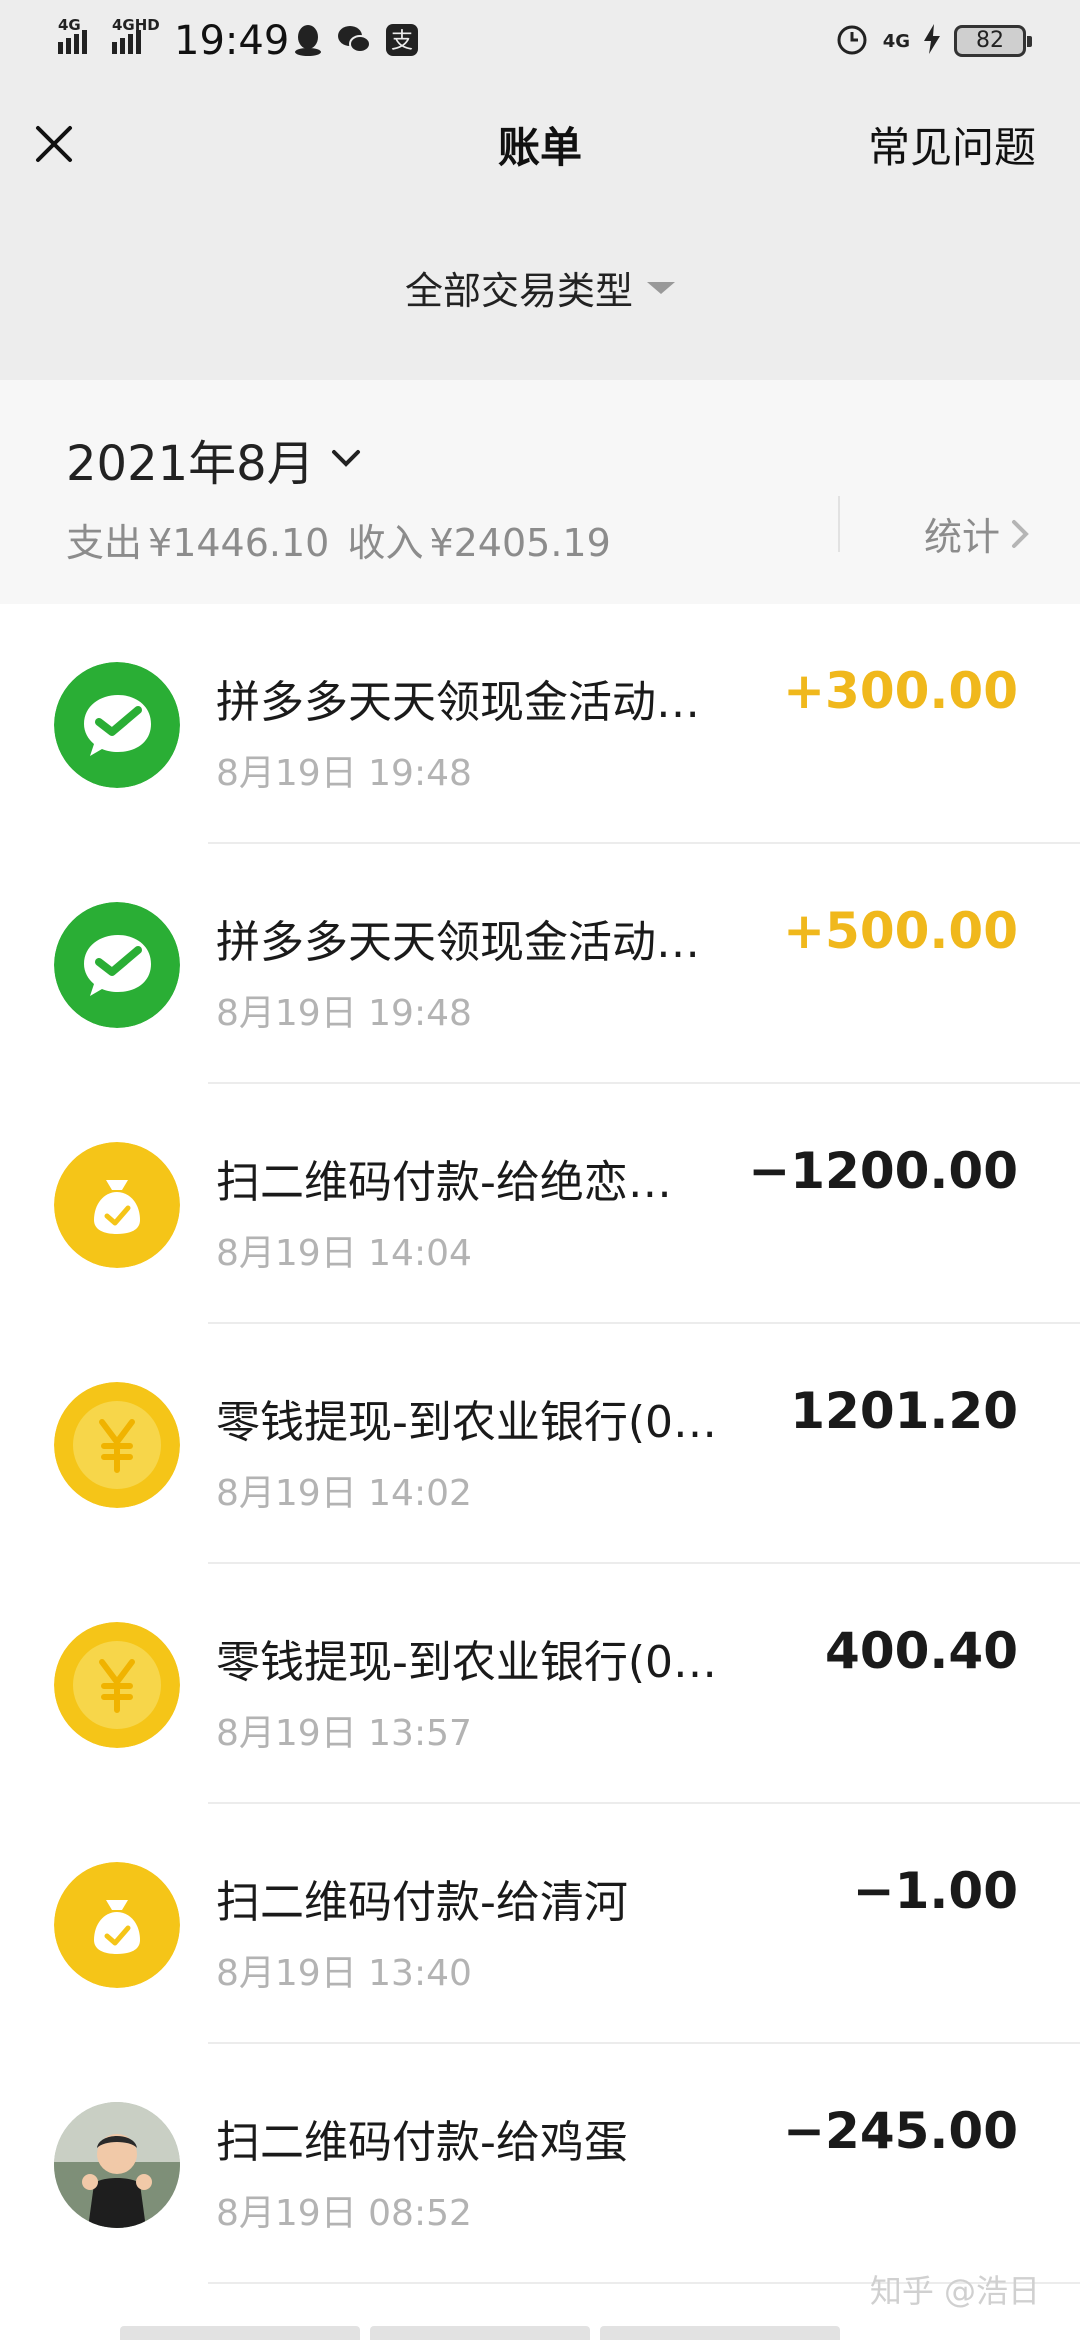 The width and height of the screenshot is (1080, 2340). Describe the element at coordinates (308, 40) in the screenshot. I see `qq-icon` at that location.